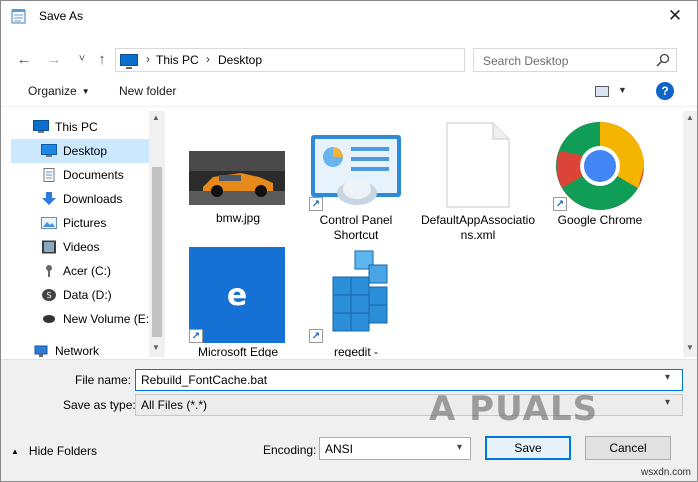 The width and height of the screenshot is (698, 482). I want to click on more-options-icon: ▼, so click(622, 90).